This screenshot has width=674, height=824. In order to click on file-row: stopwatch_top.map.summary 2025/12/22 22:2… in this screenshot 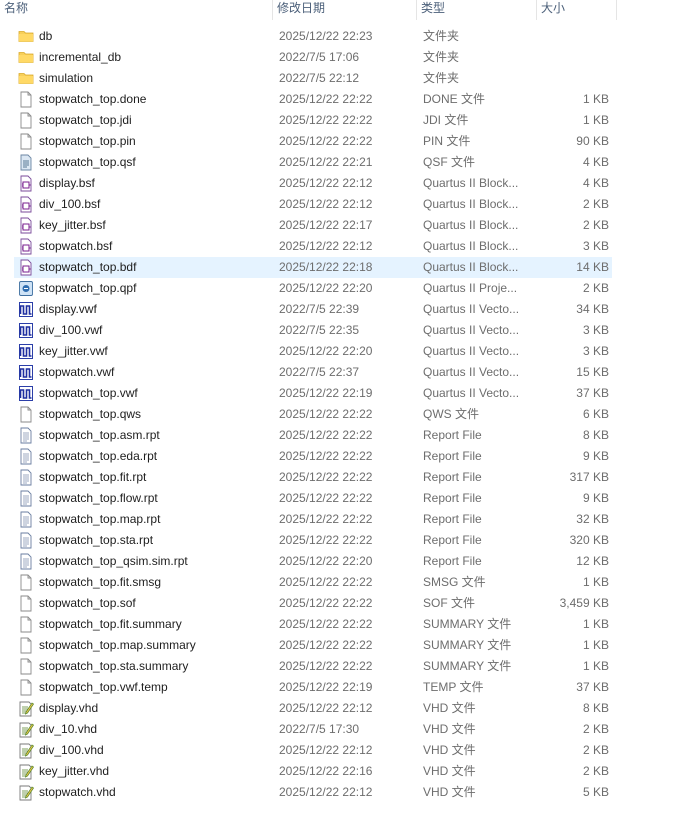, I will do `click(313, 645)`.